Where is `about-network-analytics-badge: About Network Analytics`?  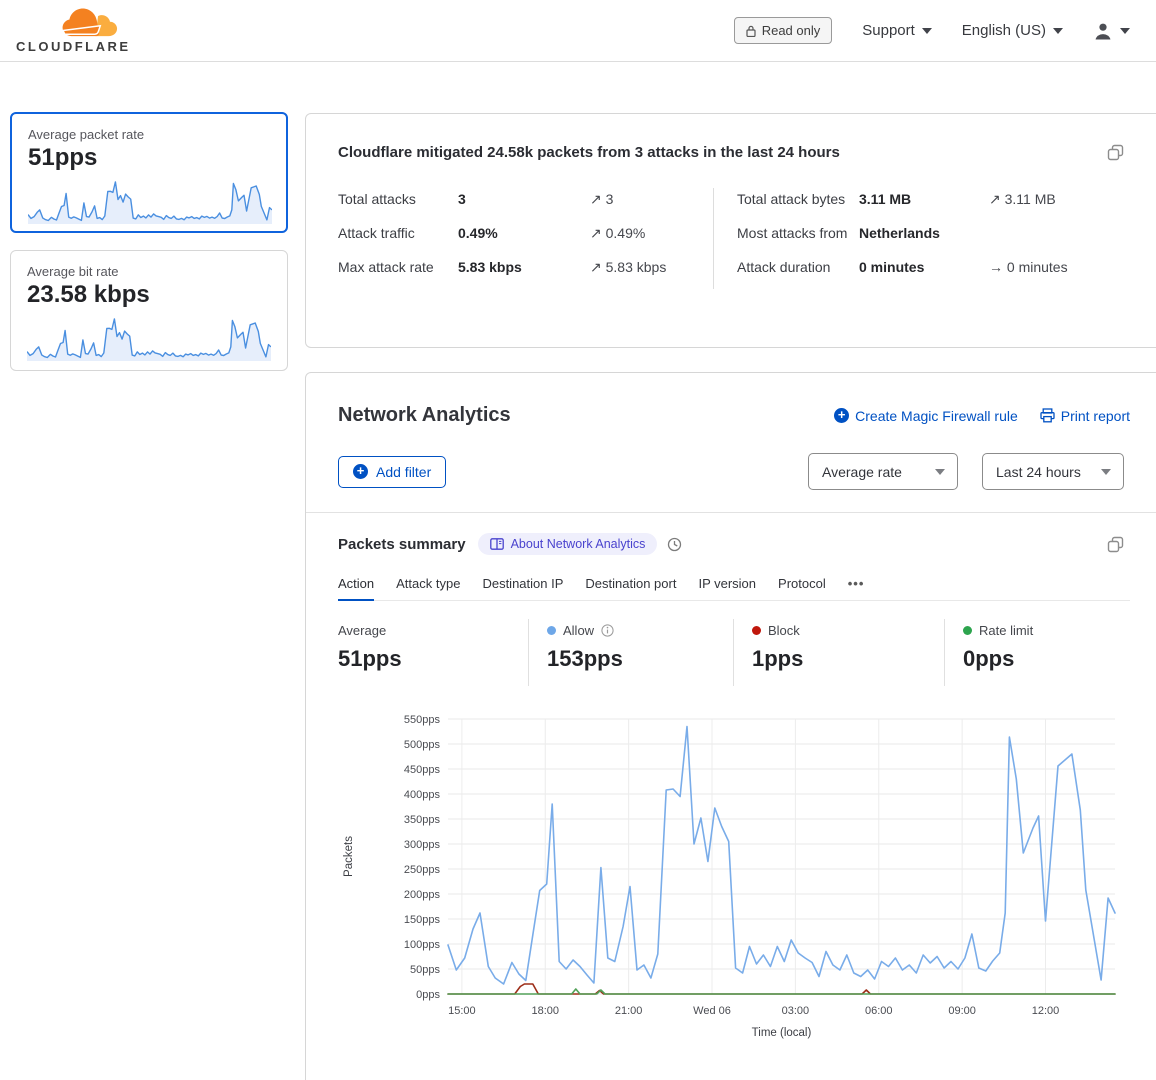
about-network-analytics-badge: About Network Analytics is located at coordinates (567, 544).